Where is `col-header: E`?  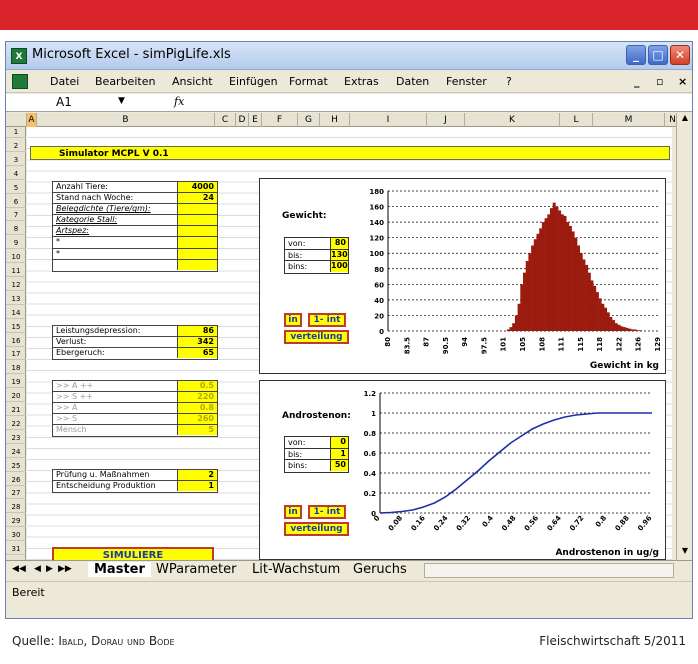
col-header: E is located at coordinates (254, 120).